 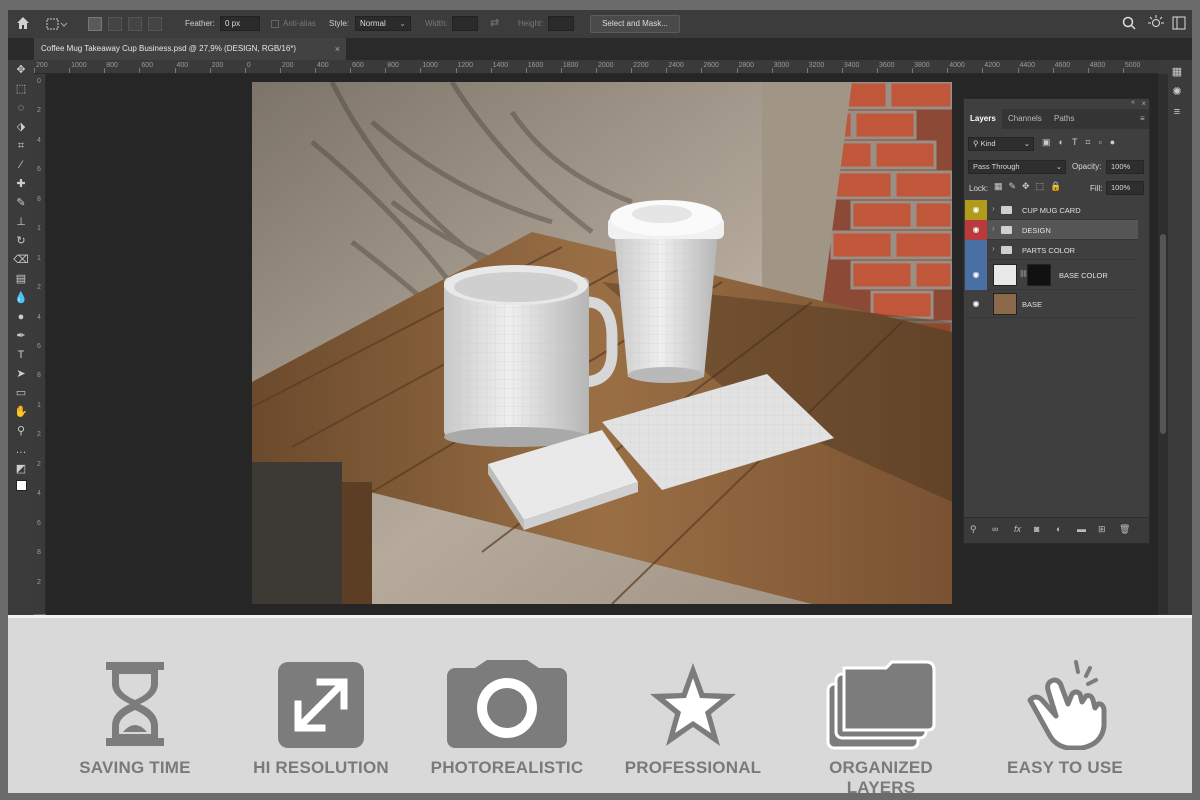 I want to click on healing-tool-icon: ✚, so click(x=21, y=184).